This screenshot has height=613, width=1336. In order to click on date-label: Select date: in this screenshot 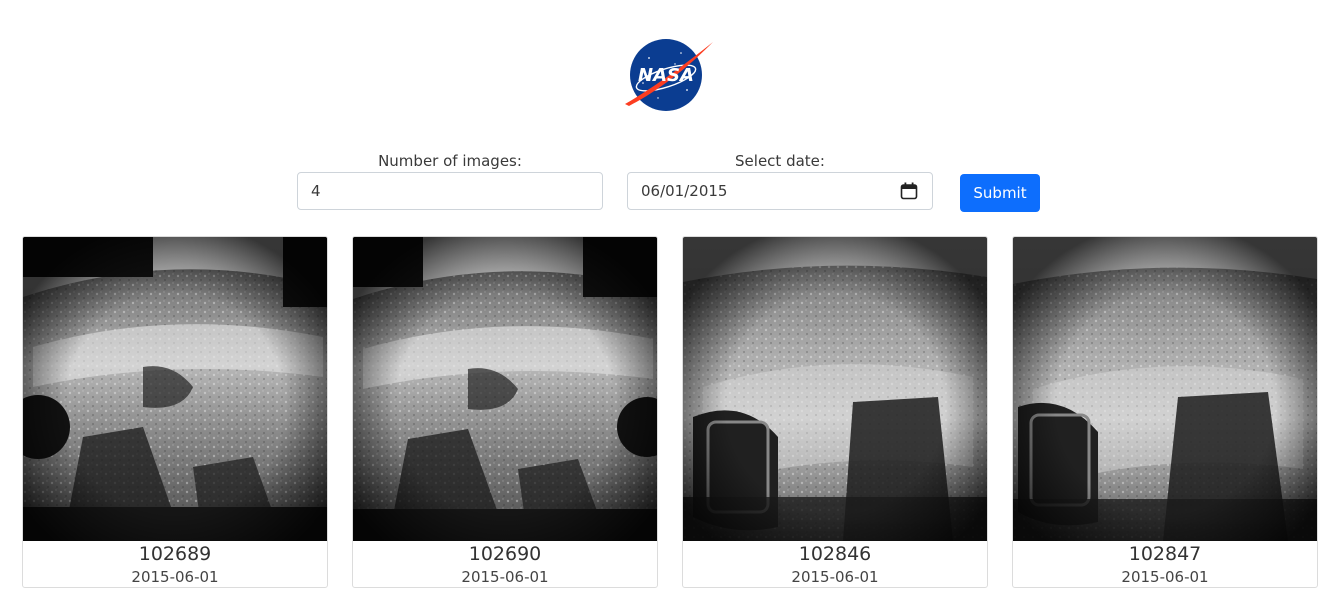, I will do `click(780, 161)`.